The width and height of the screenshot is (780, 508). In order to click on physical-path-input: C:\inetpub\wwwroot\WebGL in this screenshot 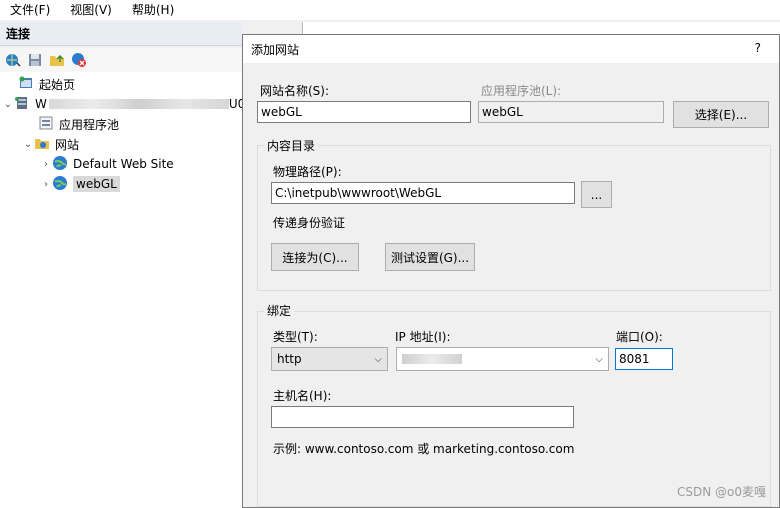, I will do `click(423, 193)`.